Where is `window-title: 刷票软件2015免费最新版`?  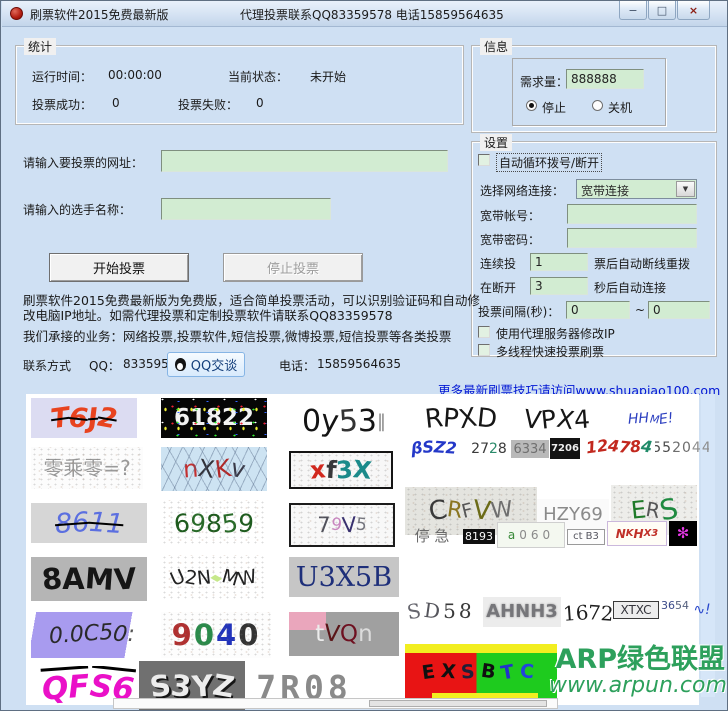
window-title: 刷票软件2015免费最新版 is located at coordinates (99, 15).